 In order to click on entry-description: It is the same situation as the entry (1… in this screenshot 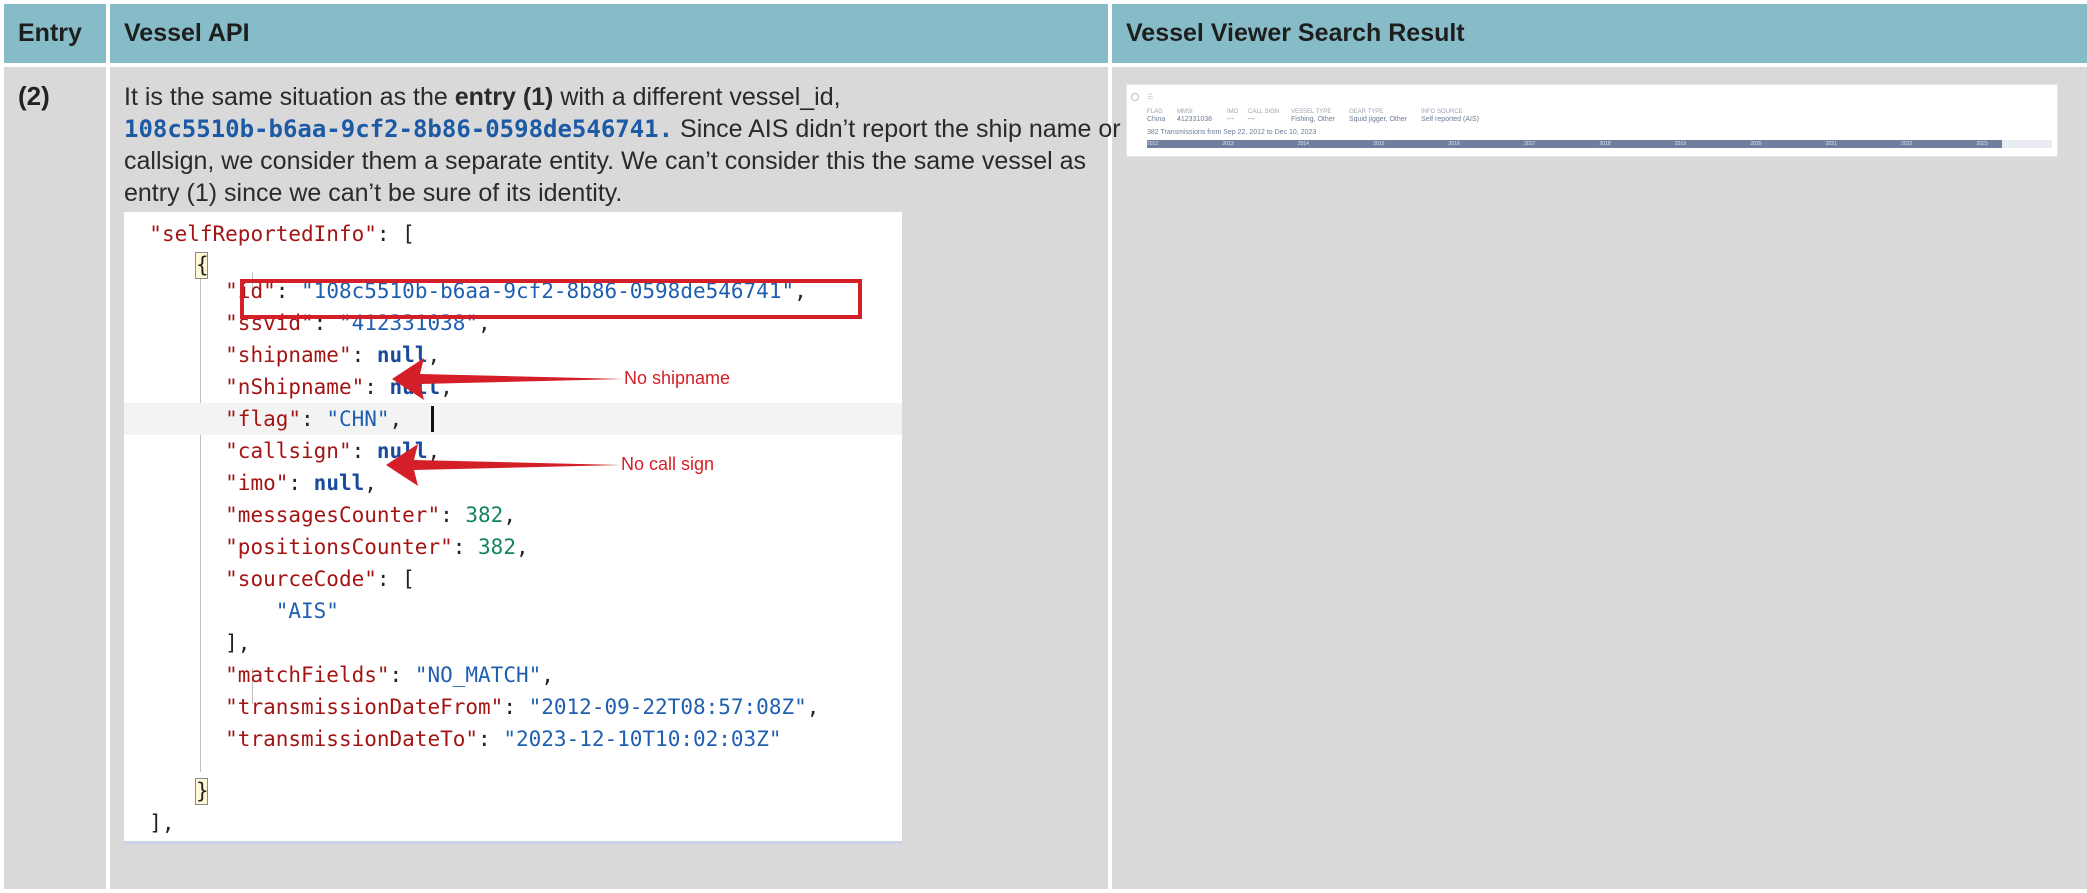, I will do `click(622, 145)`.